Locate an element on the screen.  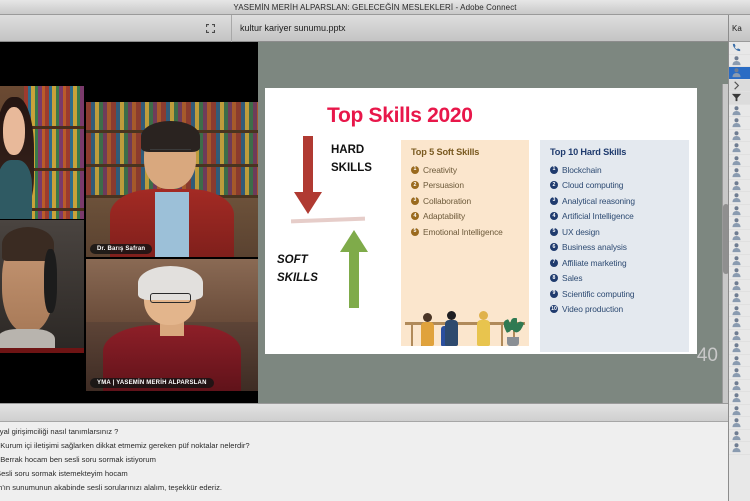
attendee-rows is located at coordinates (739, 248).